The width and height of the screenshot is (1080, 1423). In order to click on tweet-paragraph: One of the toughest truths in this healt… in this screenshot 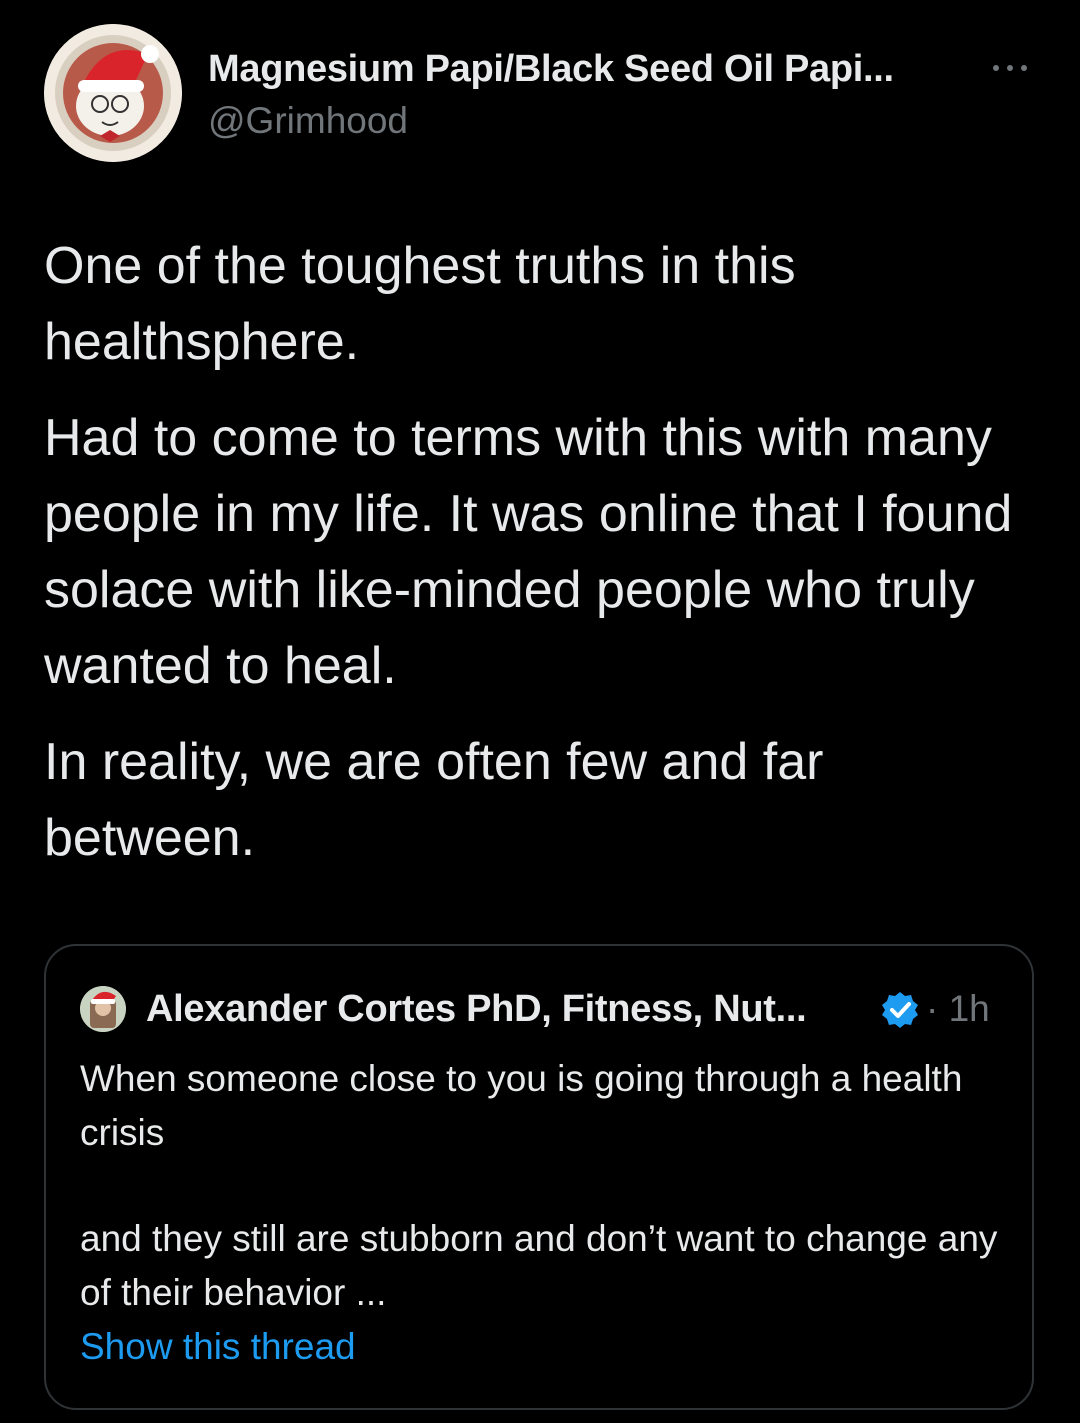, I will do `click(427, 304)`.